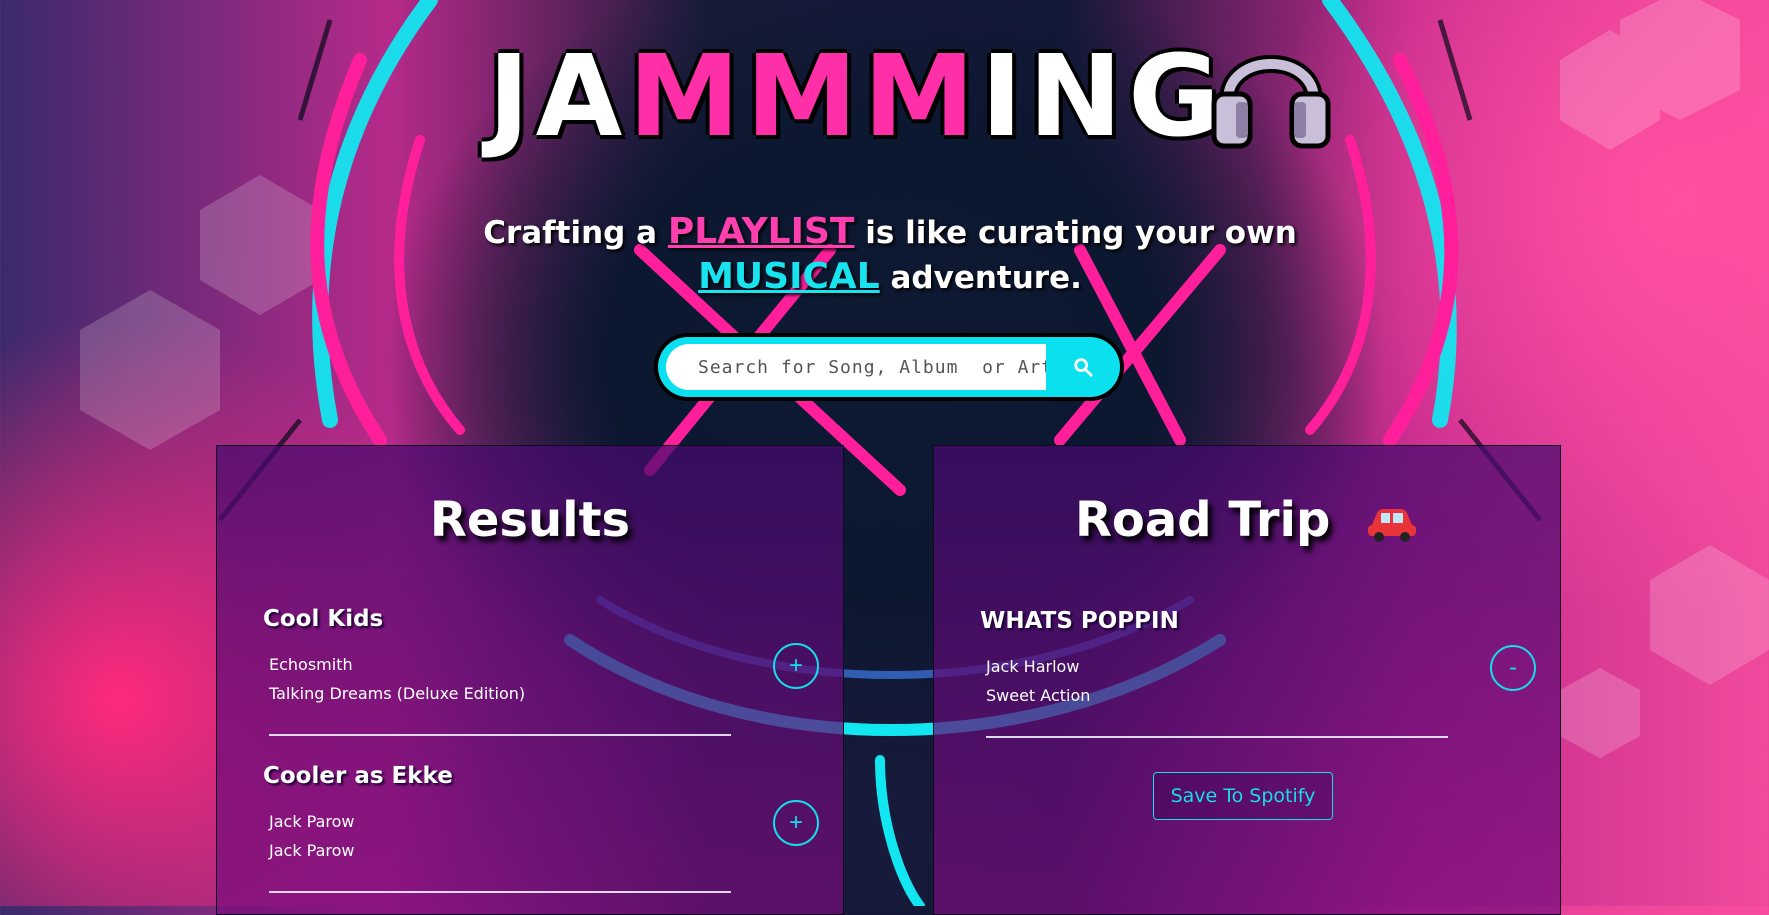  Describe the element at coordinates (1271, 102) in the screenshot. I see `headphones-icon` at that location.